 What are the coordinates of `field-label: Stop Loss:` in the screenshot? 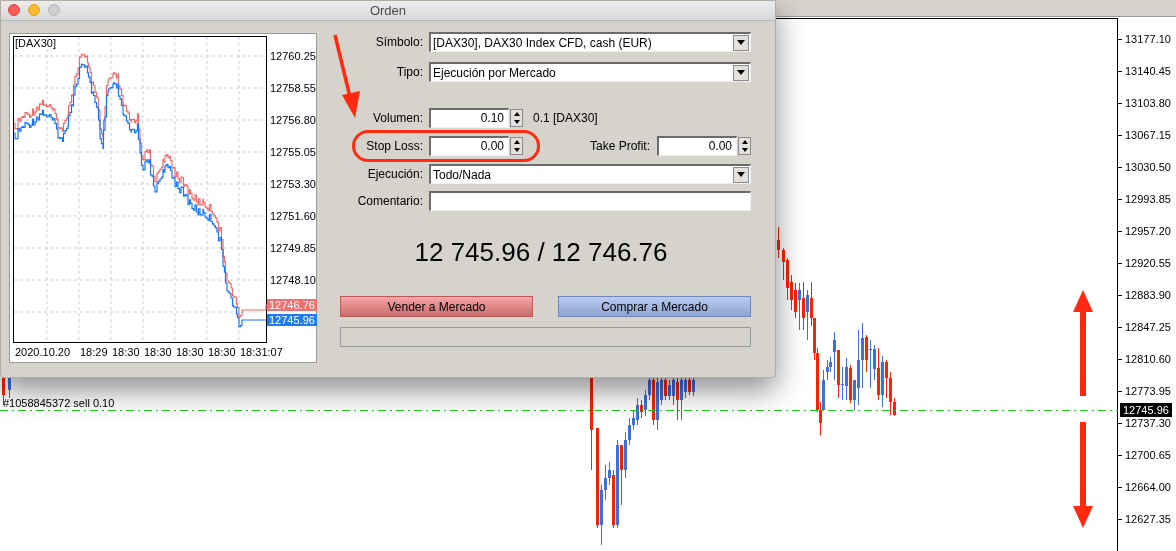 It's located at (394, 146).